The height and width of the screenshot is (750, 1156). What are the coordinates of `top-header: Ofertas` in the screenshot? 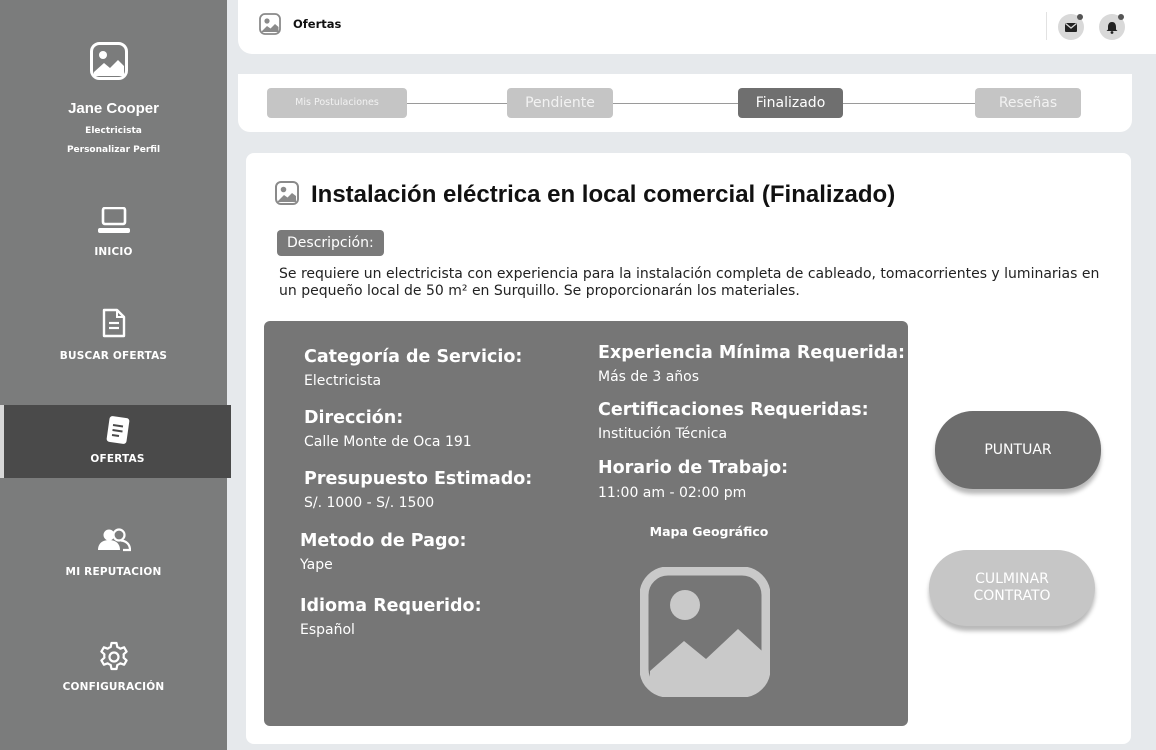 It's located at (697, 27).